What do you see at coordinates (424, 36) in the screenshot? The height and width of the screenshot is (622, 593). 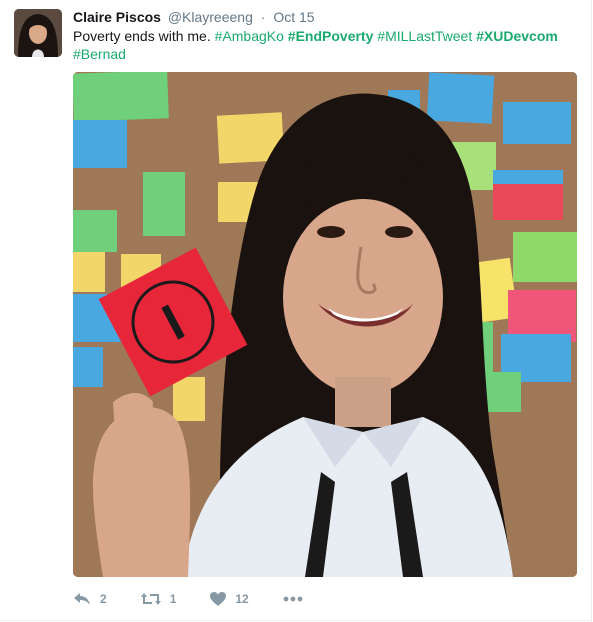 I see `hashtag-milllasttweet: #MILLastTweet` at bounding box center [424, 36].